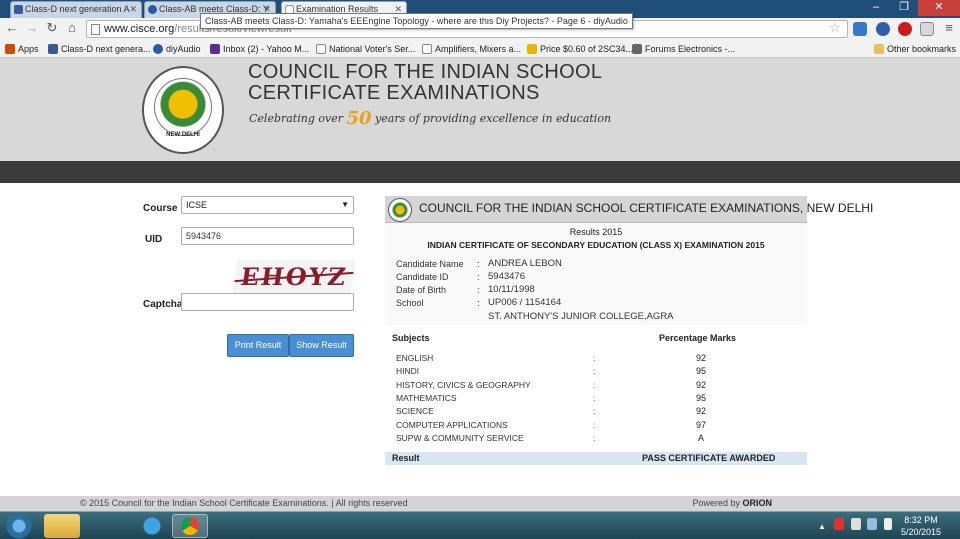 The image size is (960, 539). I want to click on other-bookmarks-label: Other bookmarks, so click(922, 49).